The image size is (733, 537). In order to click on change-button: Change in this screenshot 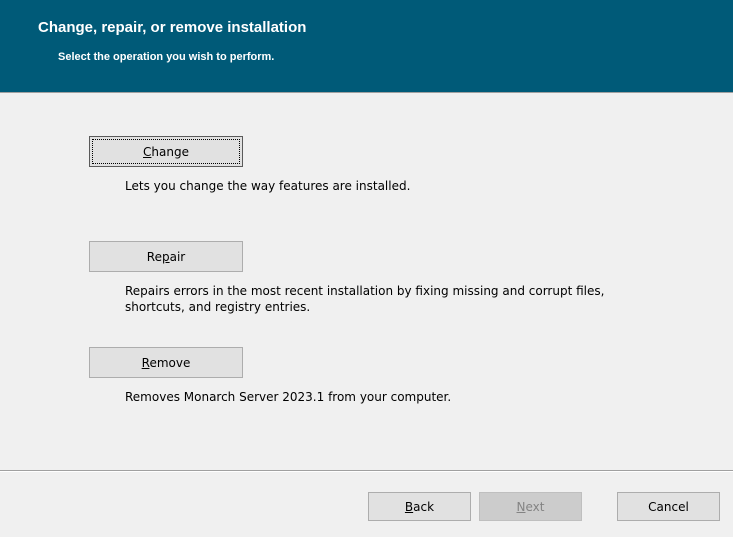, I will do `click(166, 151)`.